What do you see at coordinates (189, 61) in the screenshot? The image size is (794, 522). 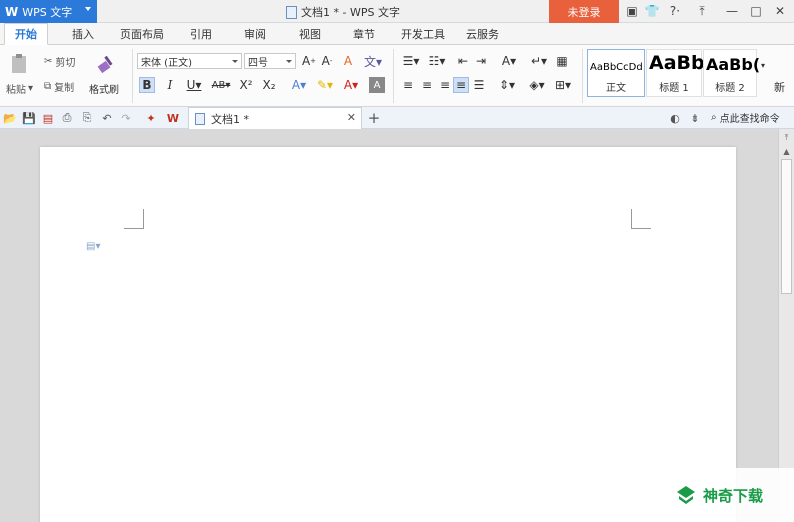 I see `font-name-select: 宋体 (正文)` at bounding box center [189, 61].